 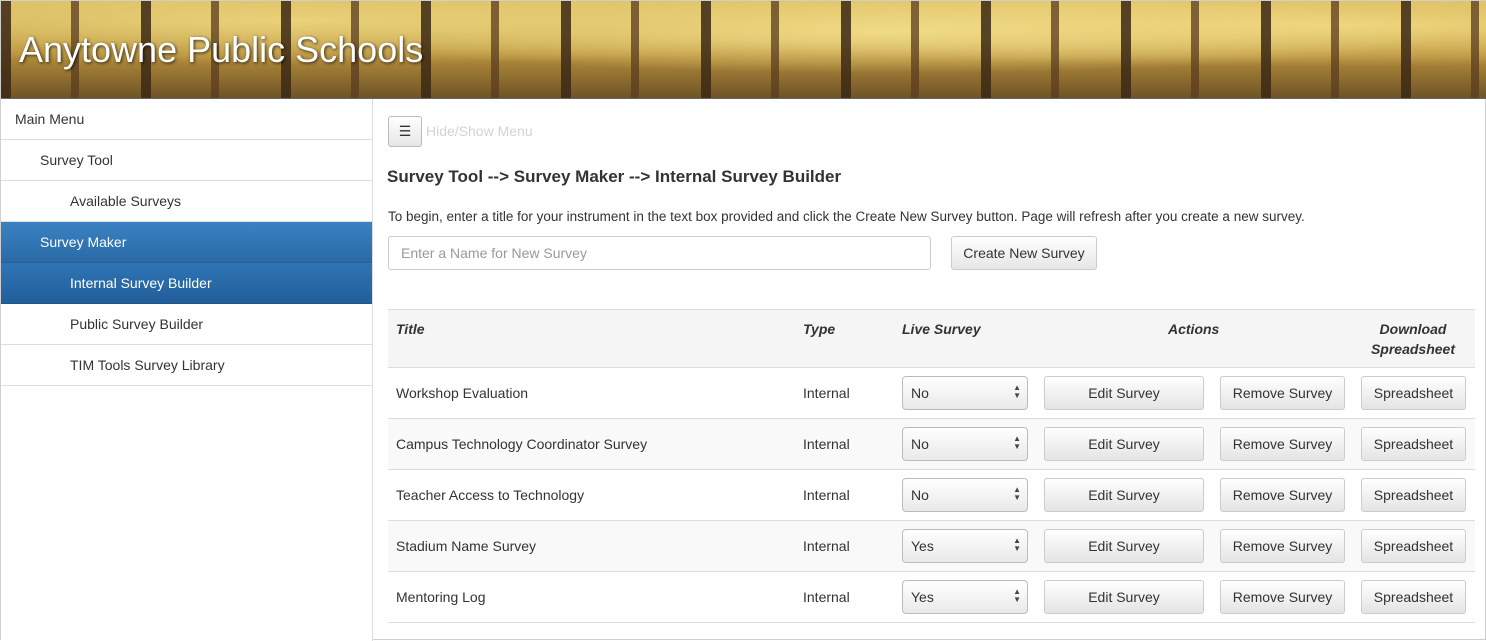 What do you see at coordinates (186, 160) in the screenshot?
I see `sidebar-item-survey-tool: Survey Tool` at bounding box center [186, 160].